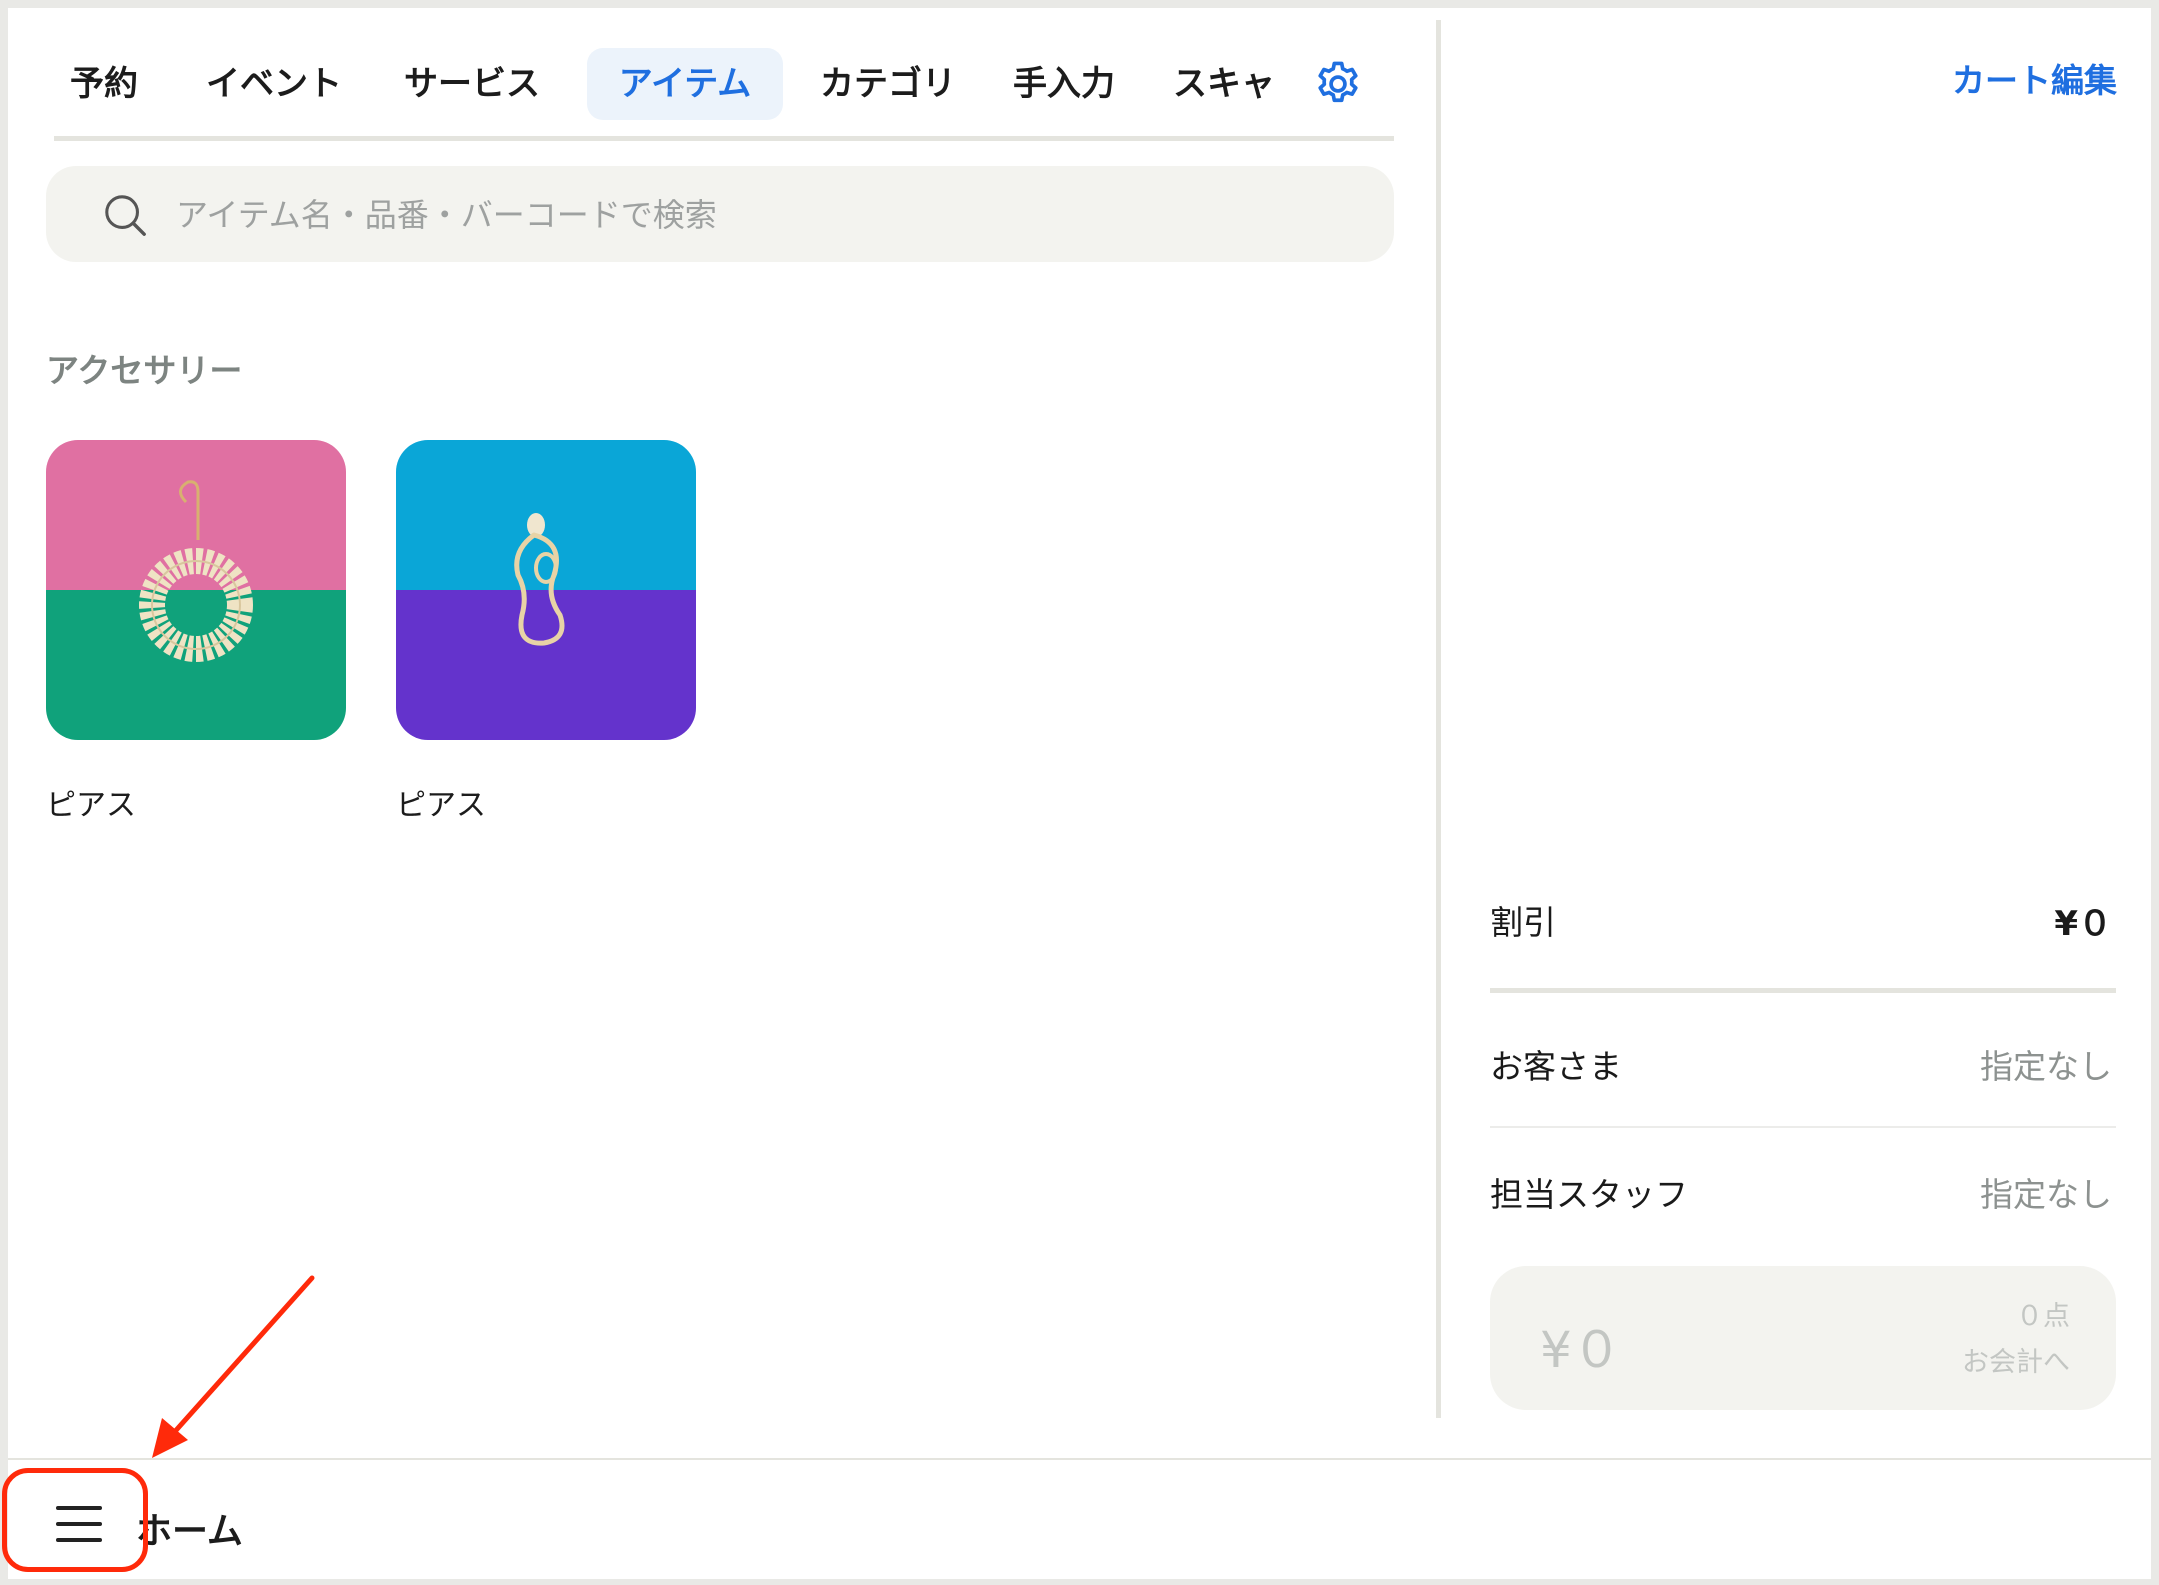 This screenshot has width=2159, height=1585. Describe the element at coordinates (1338, 84) in the screenshot. I see `gear-icon` at that location.